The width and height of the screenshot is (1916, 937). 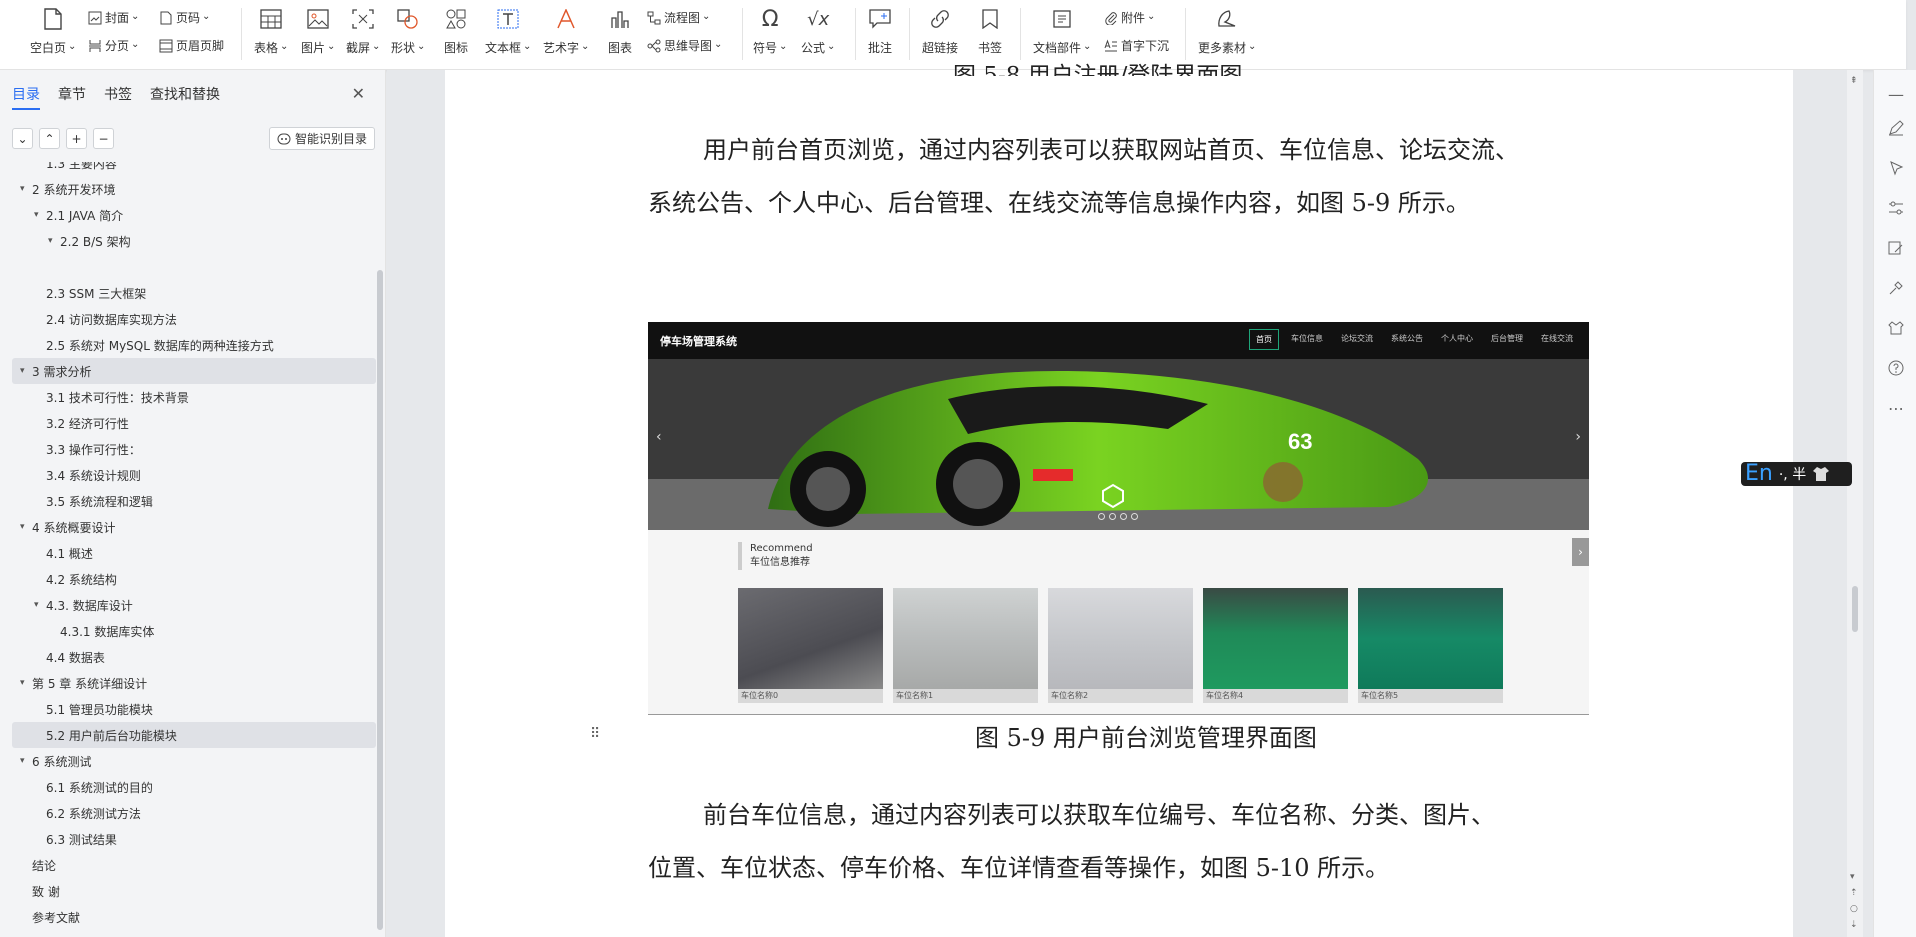 What do you see at coordinates (194, 319) in the screenshot?
I see `toc-item: 2.4 访问数据库实现方法` at bounding box center [194, 319].